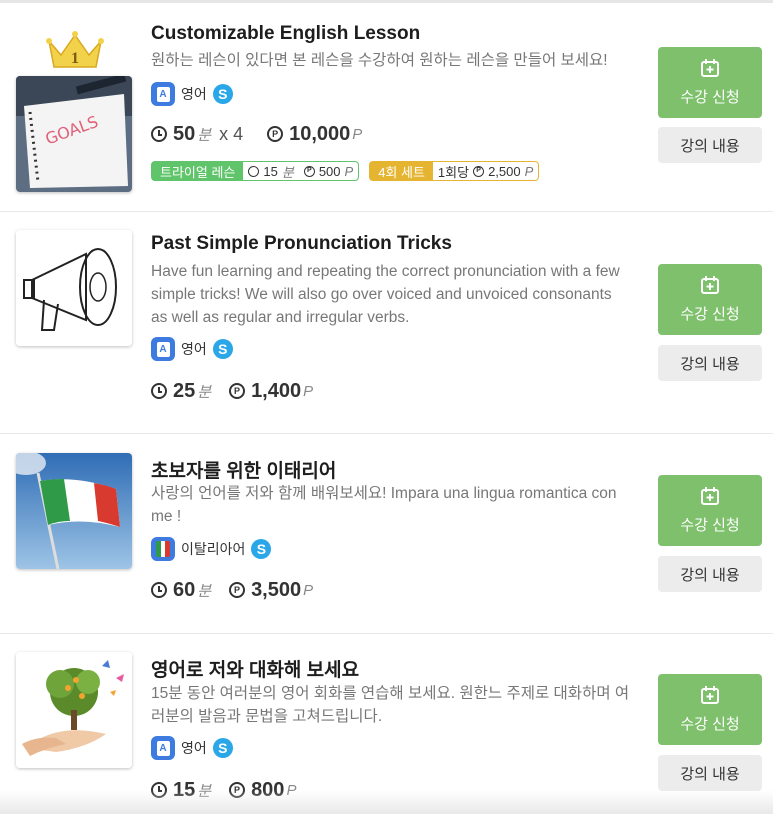 This screenshot has width=773, height=814. I want to click on trial-badge: 트라이얼 레슨 15 분 P 500 P, so click(255, 171).